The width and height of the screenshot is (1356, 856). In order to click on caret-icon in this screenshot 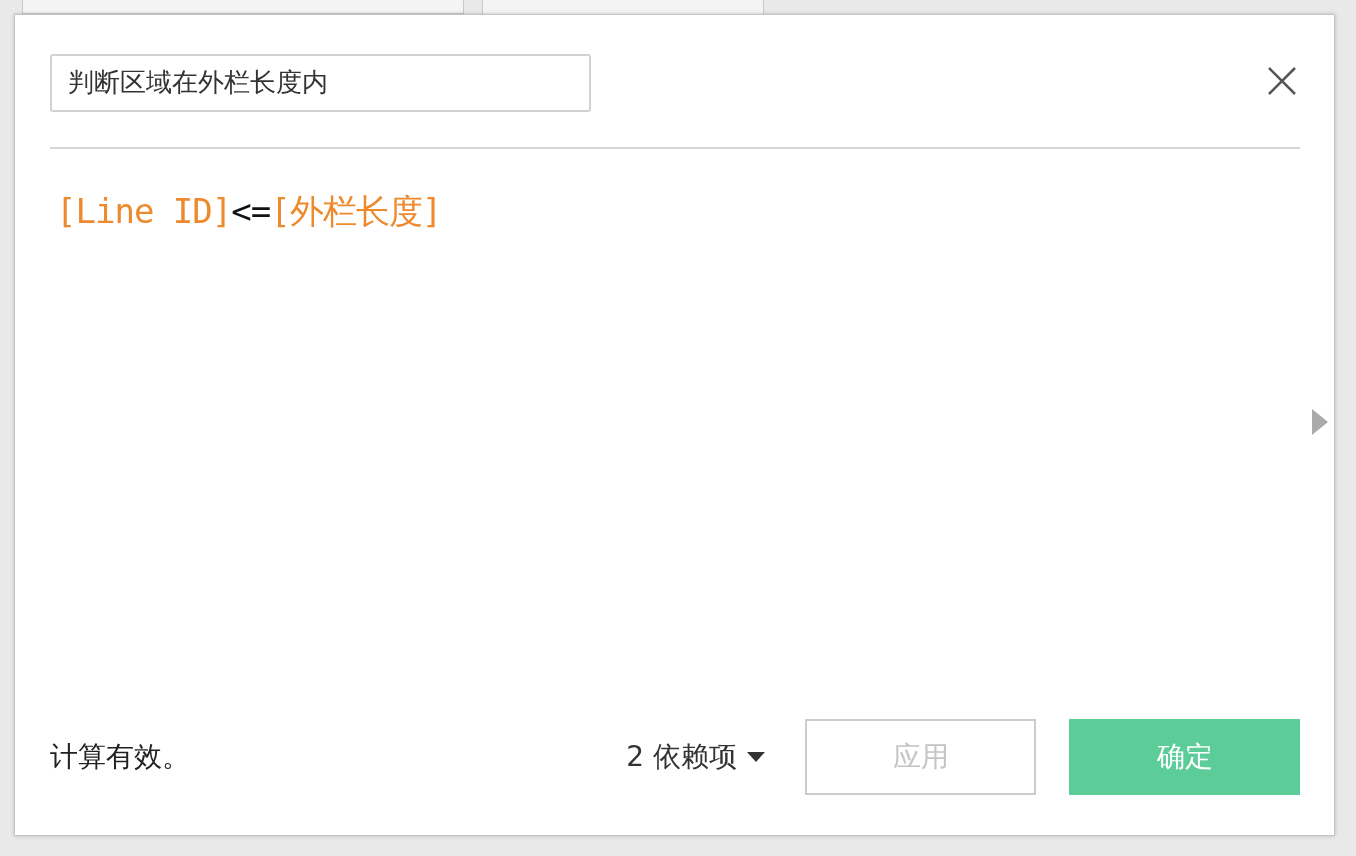, I will do `click(756, 757)`.